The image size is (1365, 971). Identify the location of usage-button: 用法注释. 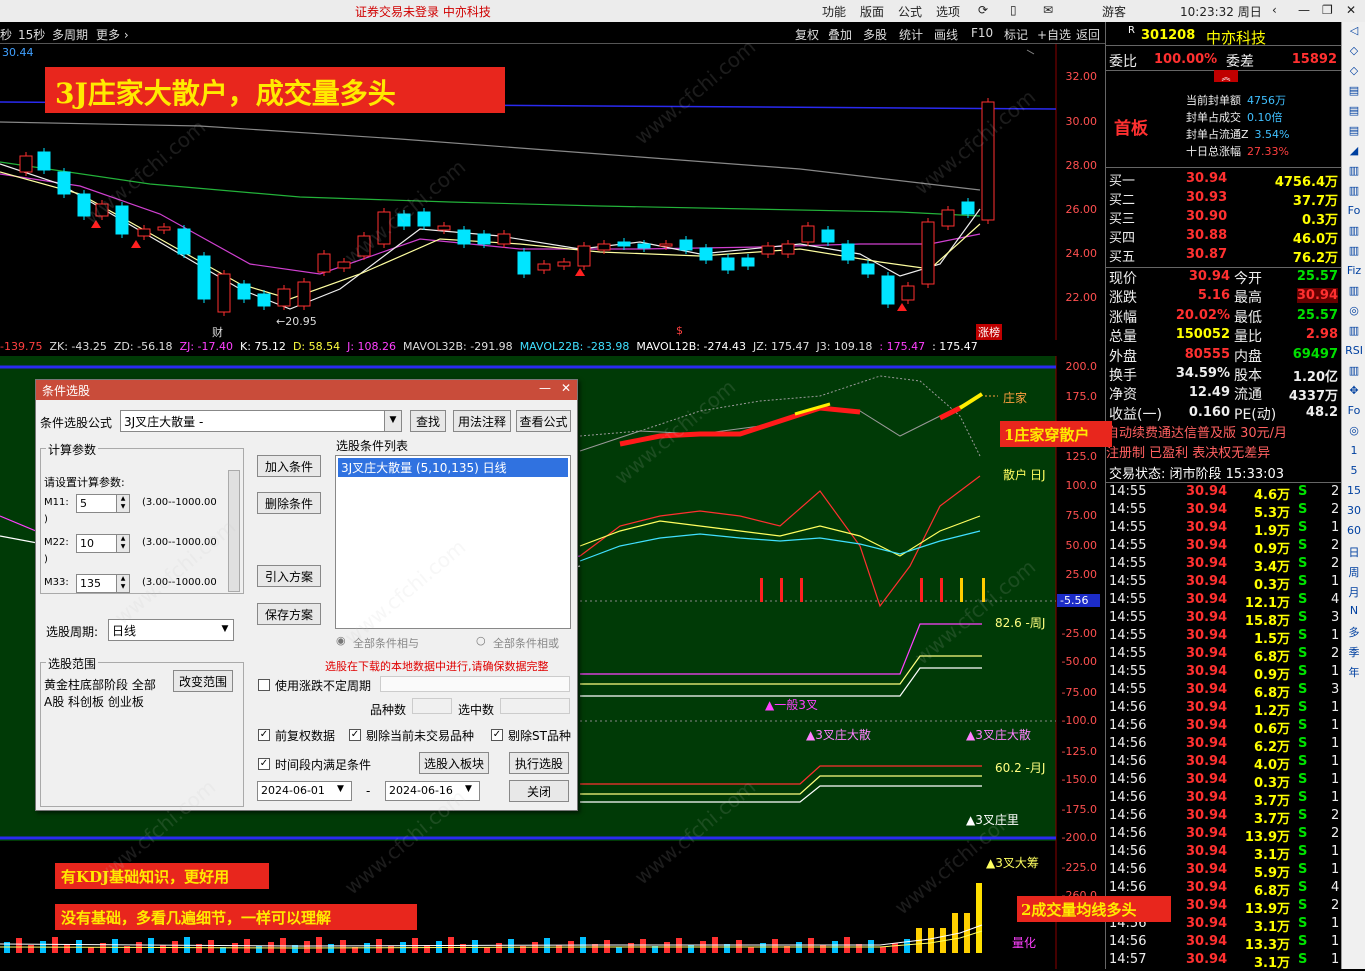
(482, 421).